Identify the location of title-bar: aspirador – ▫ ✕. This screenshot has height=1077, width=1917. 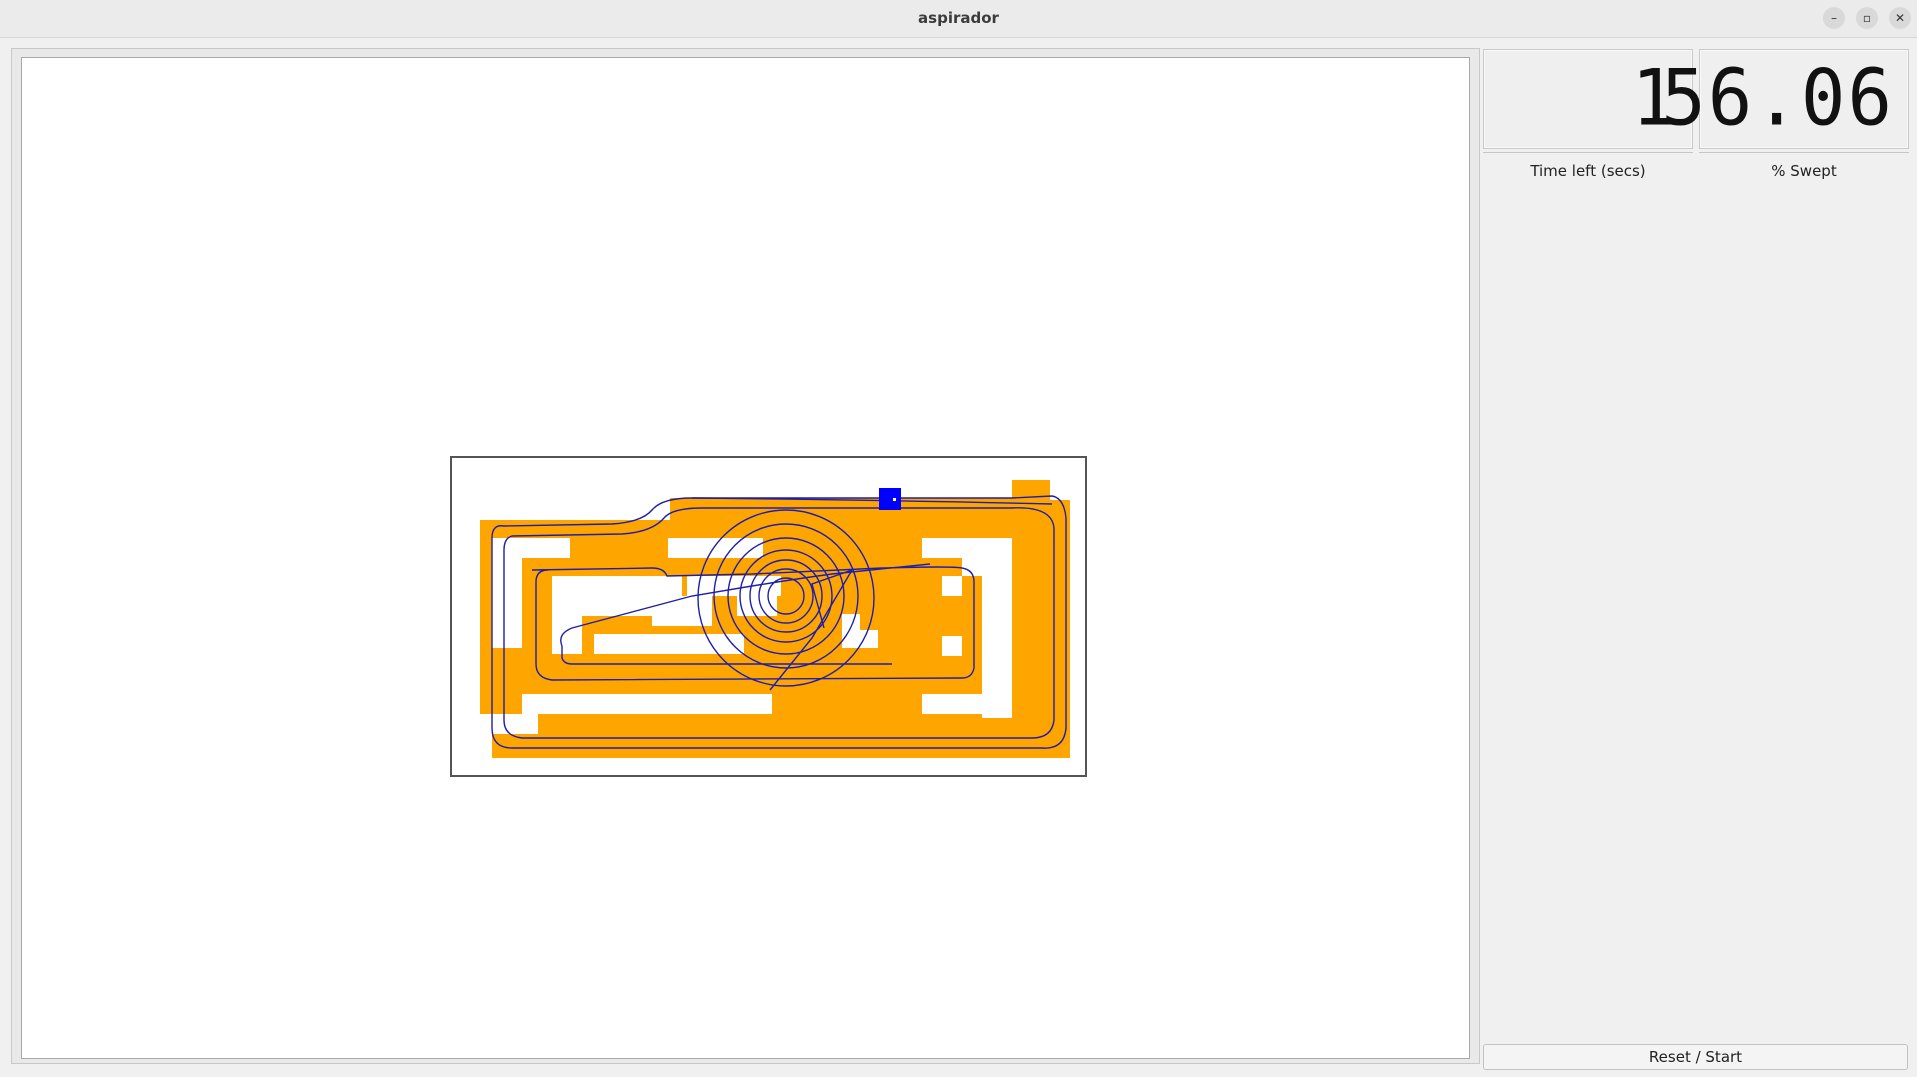
(958, 19).